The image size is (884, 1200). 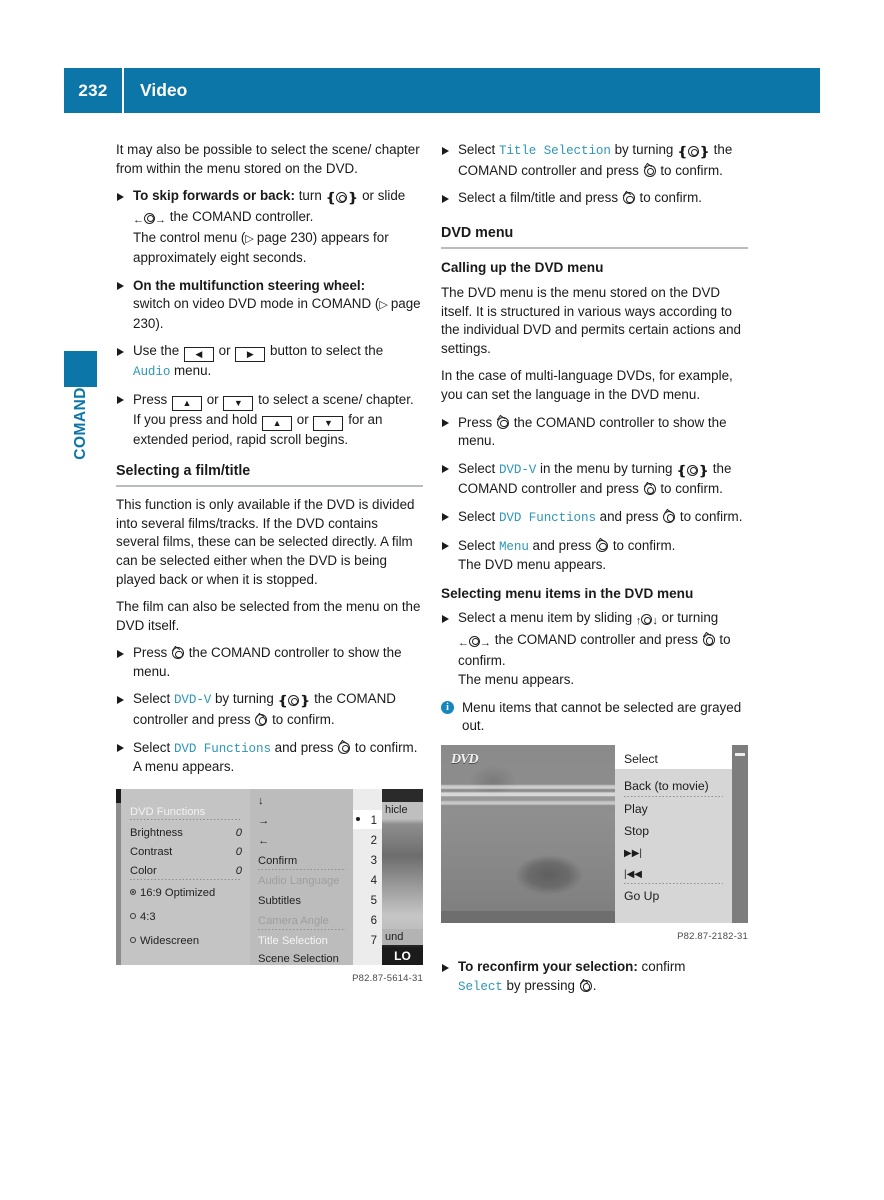 What do you see at coordinates (367, 921) in the screenshot?
I see `number-item-6: 6` at bounding box center [367, 921].